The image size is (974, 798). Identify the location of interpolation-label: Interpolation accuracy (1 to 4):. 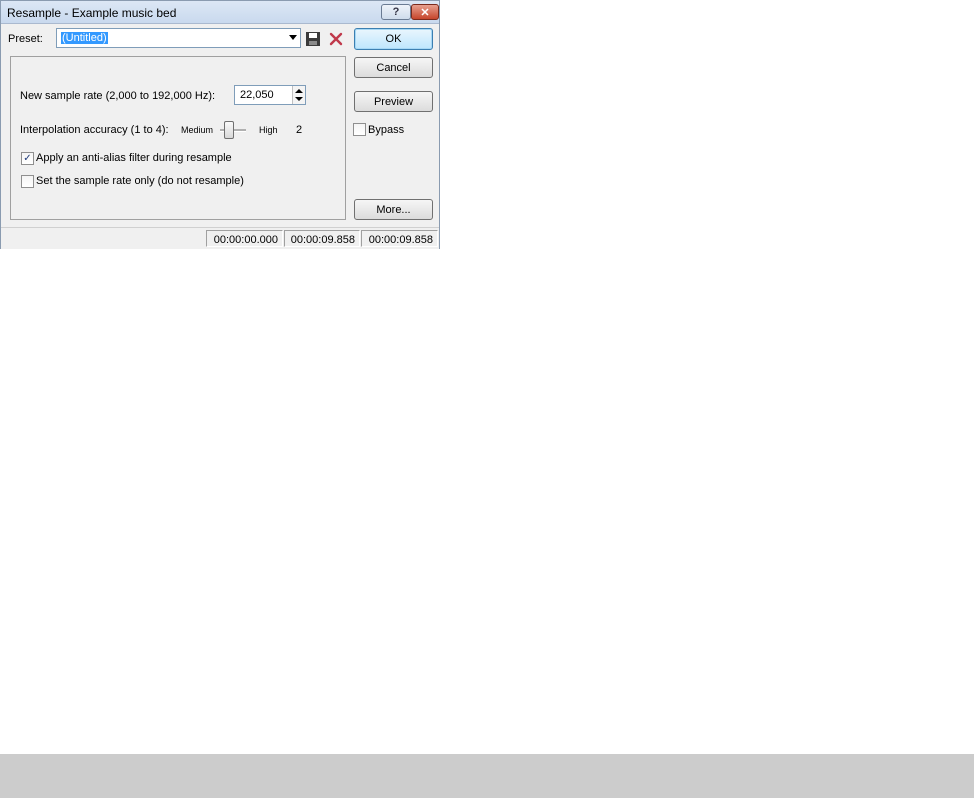
(94, 130).